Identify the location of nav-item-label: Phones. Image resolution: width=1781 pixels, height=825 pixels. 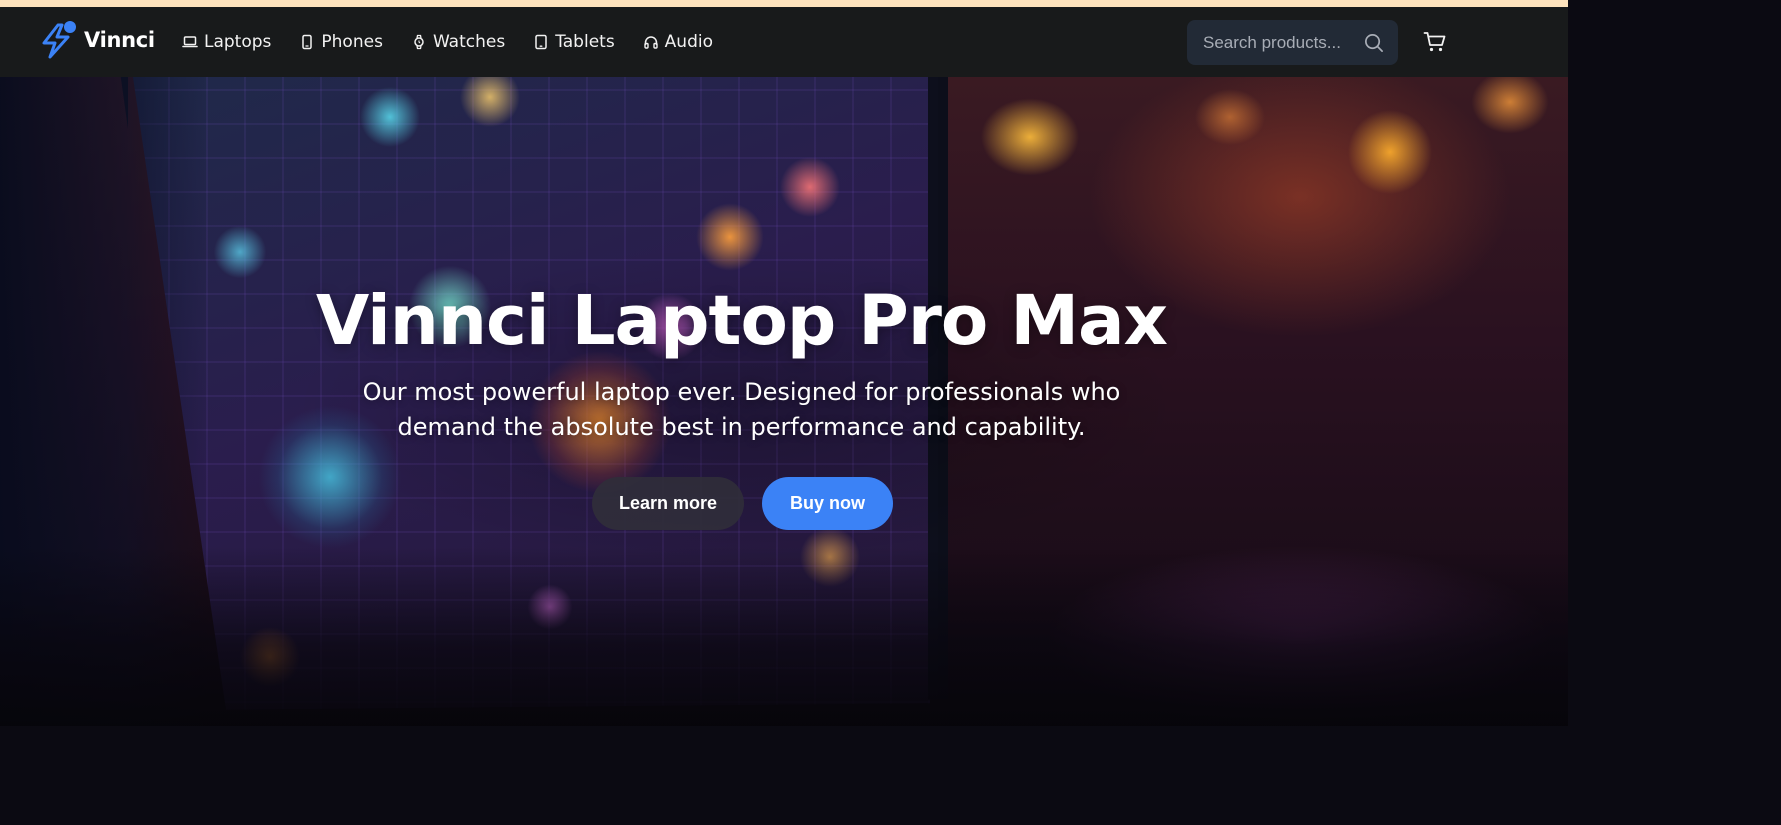
(352, 42).